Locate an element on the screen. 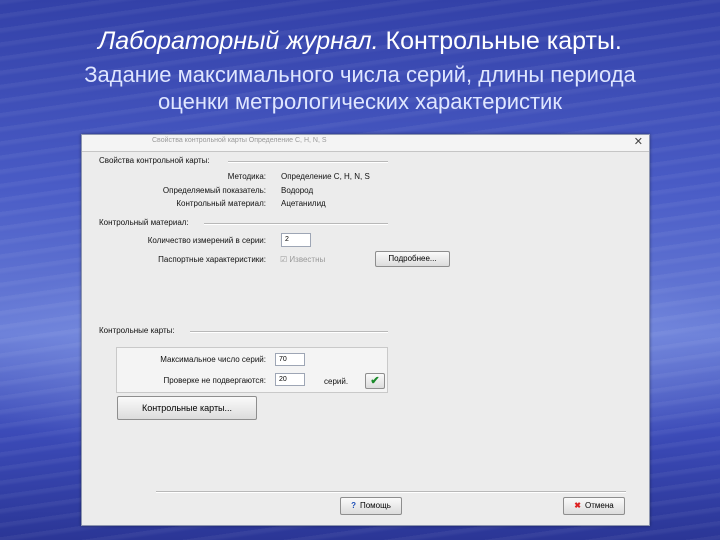 This screenshot has width=720, height=540. close-icon: ✕ is located at coordinates (638, 142).